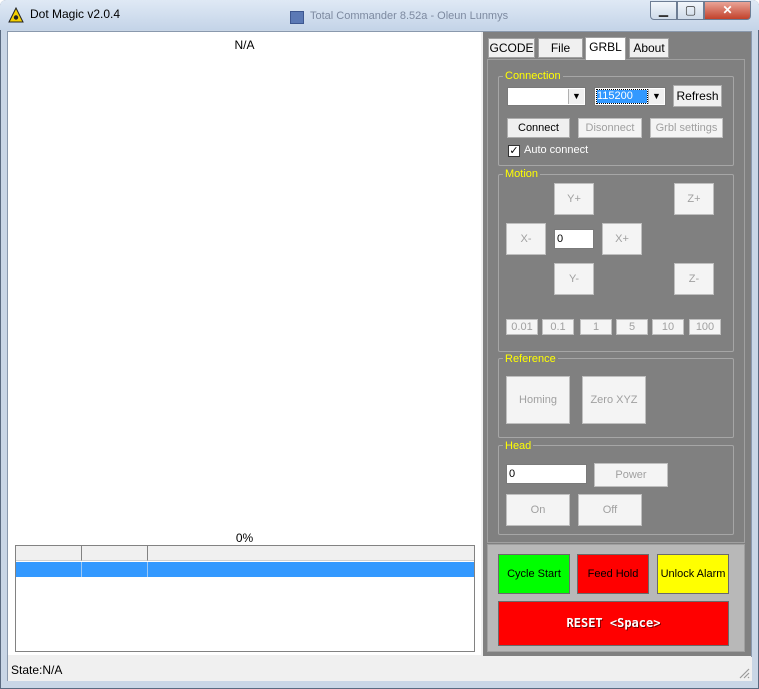 The height and width of the screenshot is (689, 759). Describe the element at coordinates (614, 400) in the screenshot. I see `zero-xyz-button: Zero XYZ` at that location.